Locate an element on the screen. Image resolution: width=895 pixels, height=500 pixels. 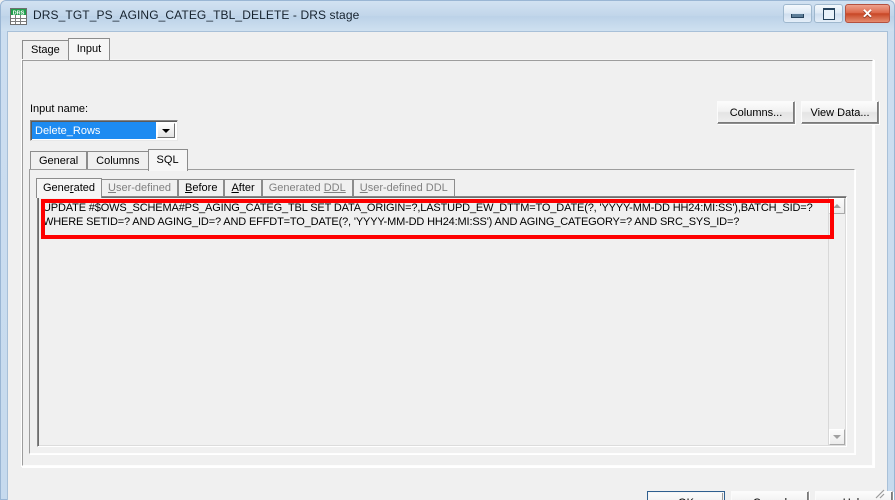
tab-generated-ddl: Generated DDL is located at coordinates (307, 188).